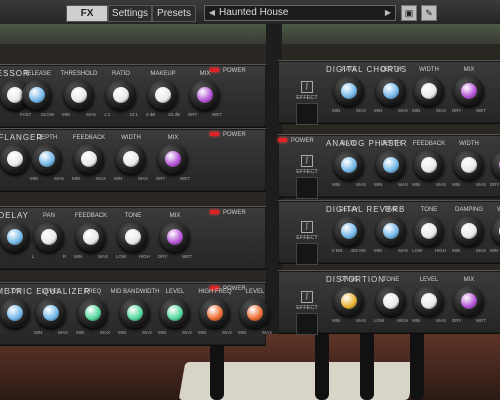 The image size is (500, 400). I want to click on knob-ratio: RATIO 1:1 10:1, so click(121, 96).